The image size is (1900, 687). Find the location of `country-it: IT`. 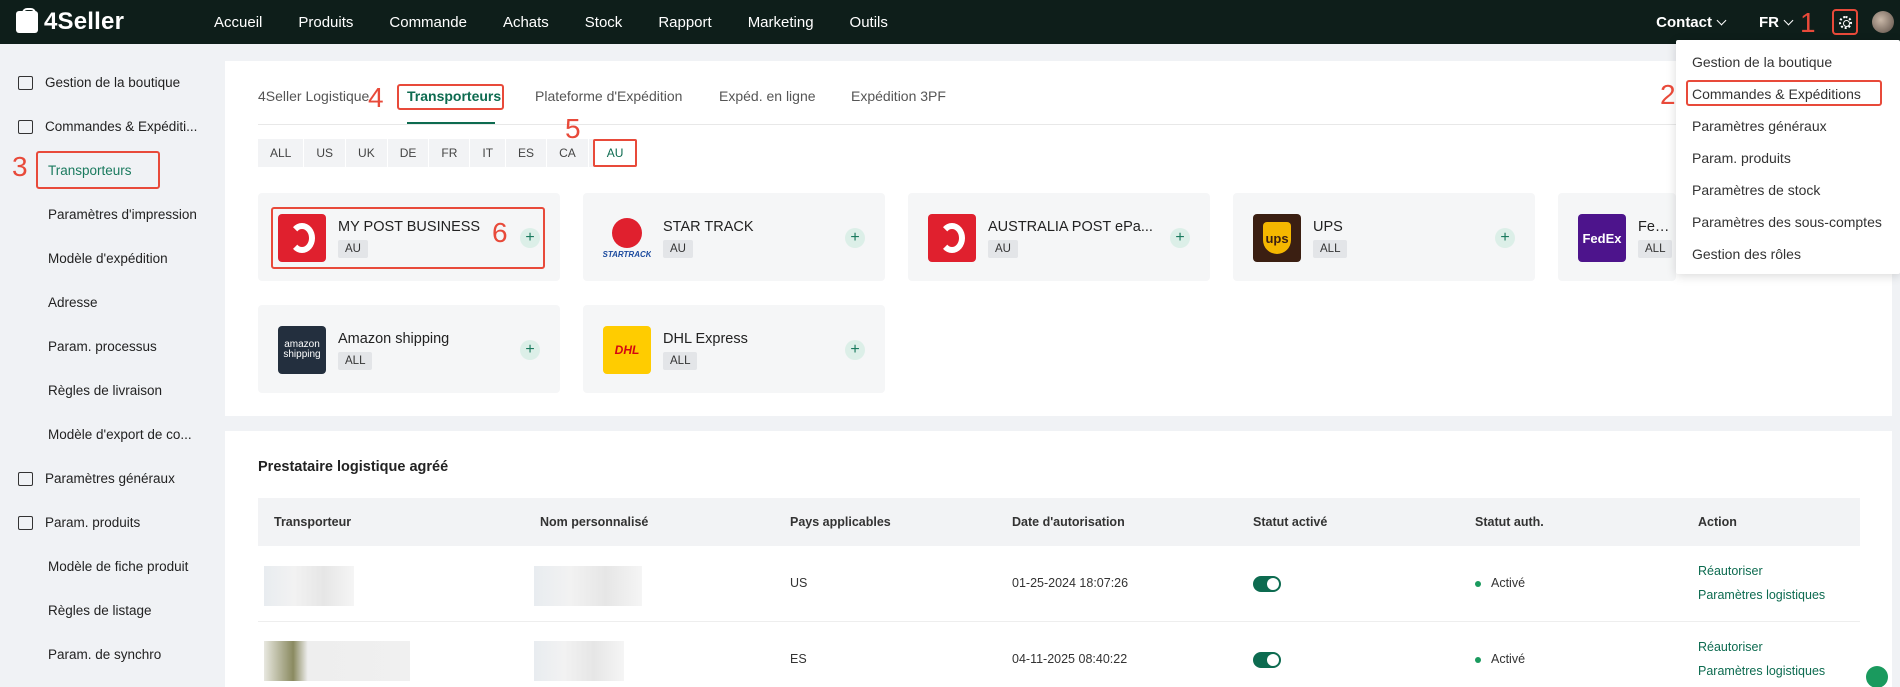

country-it: IT is located at coordinates (488, 153).